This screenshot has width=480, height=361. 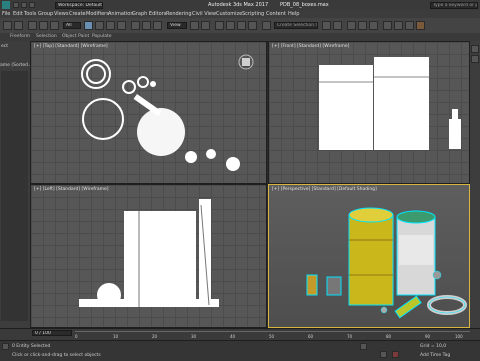 I want to click on timeline-tick: 30, so click(x=194, y=336).